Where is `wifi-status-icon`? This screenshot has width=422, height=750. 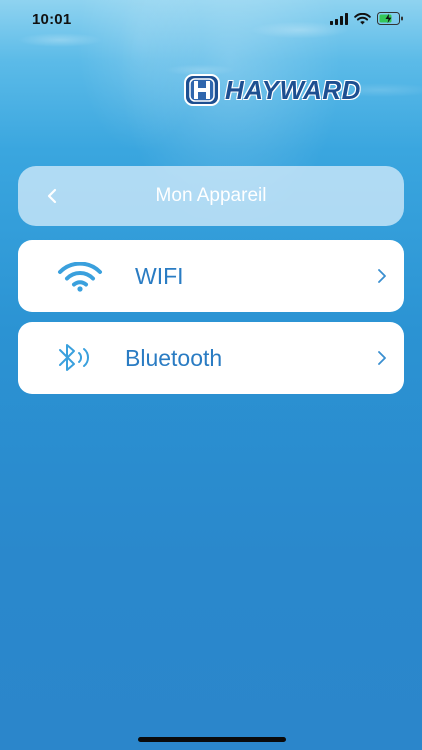
wifi-status-icon is located at coordinates (362, 18).